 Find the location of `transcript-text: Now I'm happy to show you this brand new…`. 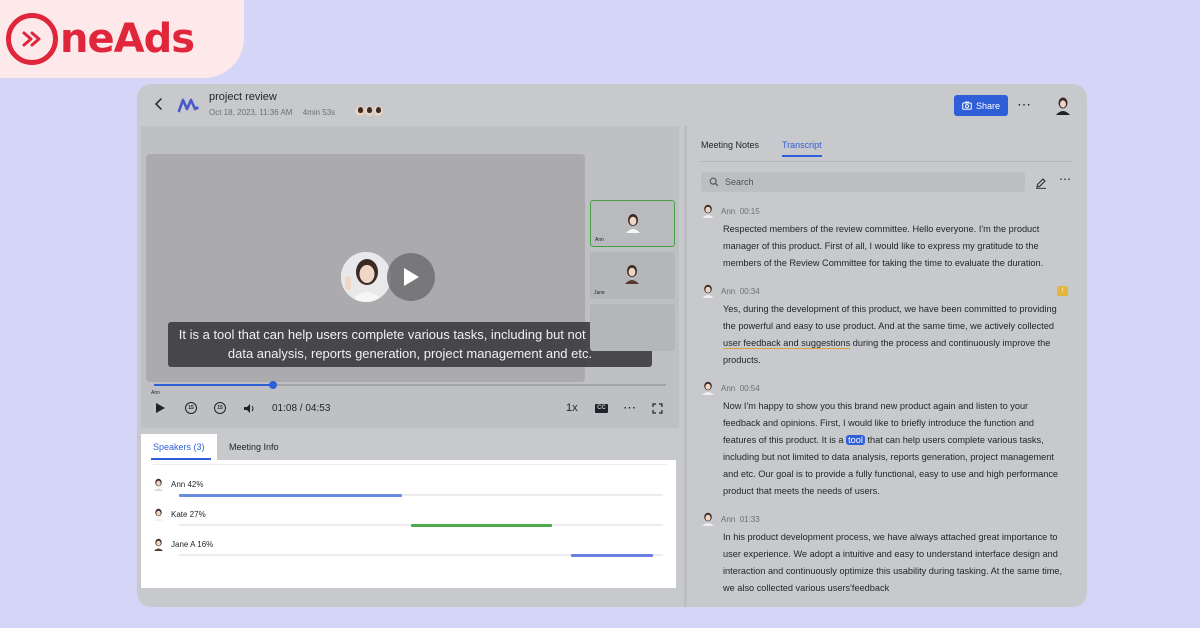

transcript-text: Now I'm happy to show you this brand new… is located at coordinates (893, 449).